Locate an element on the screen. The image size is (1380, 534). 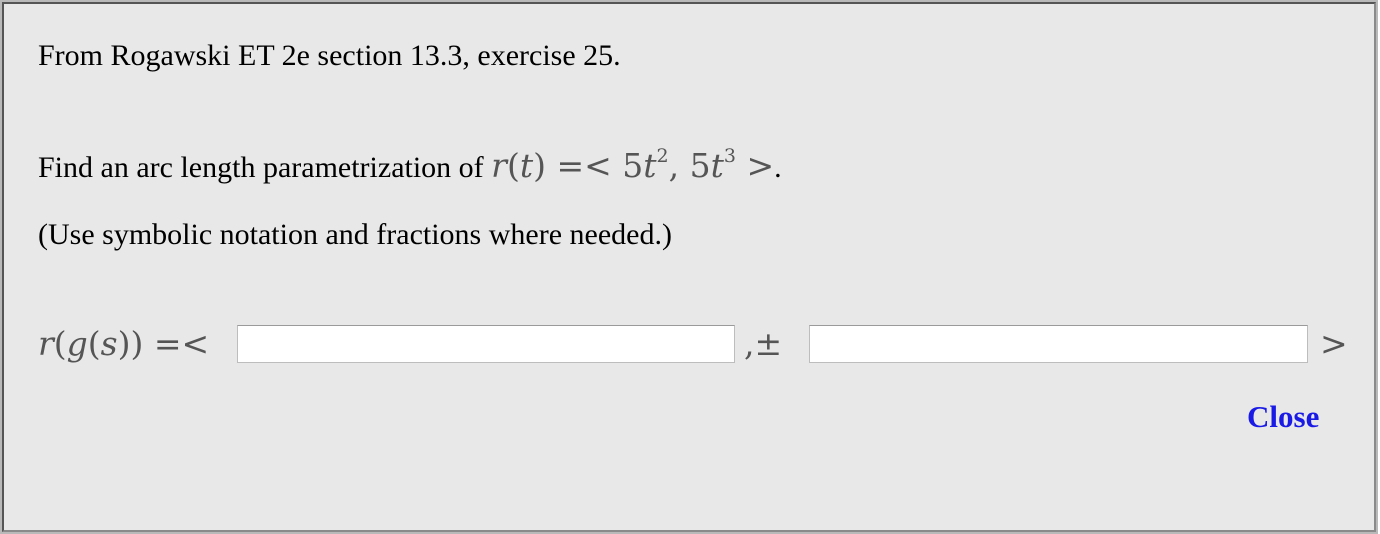
label-s: s is located at coordinates (109, 343).